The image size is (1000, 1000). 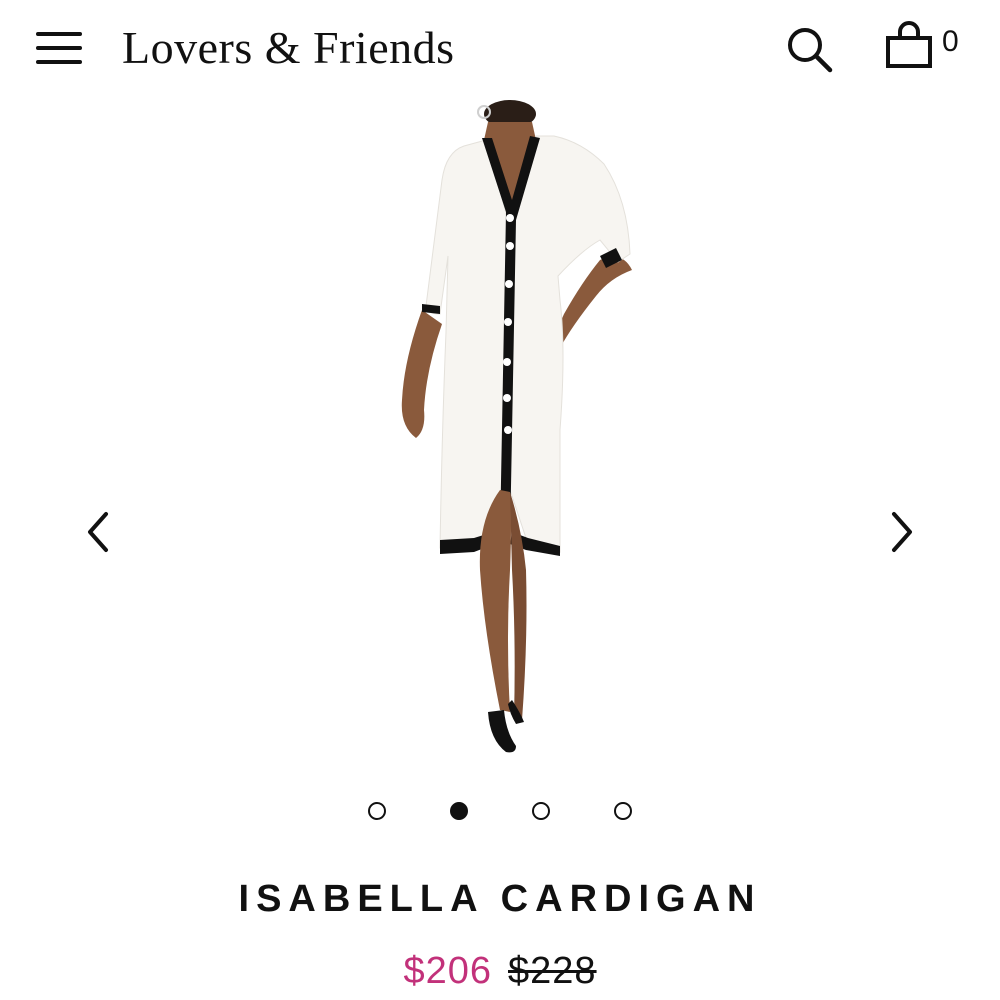 I want to click on carousel-dot-active, so click(x=459, y=811).